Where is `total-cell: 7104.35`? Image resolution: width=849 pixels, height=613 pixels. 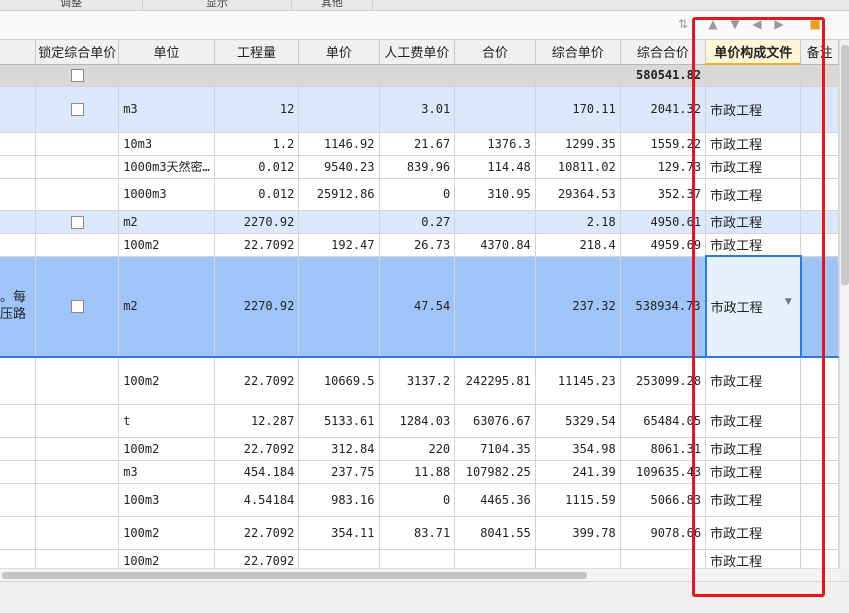
total-cell: 7104.35 is located at coordinates (495, 449).